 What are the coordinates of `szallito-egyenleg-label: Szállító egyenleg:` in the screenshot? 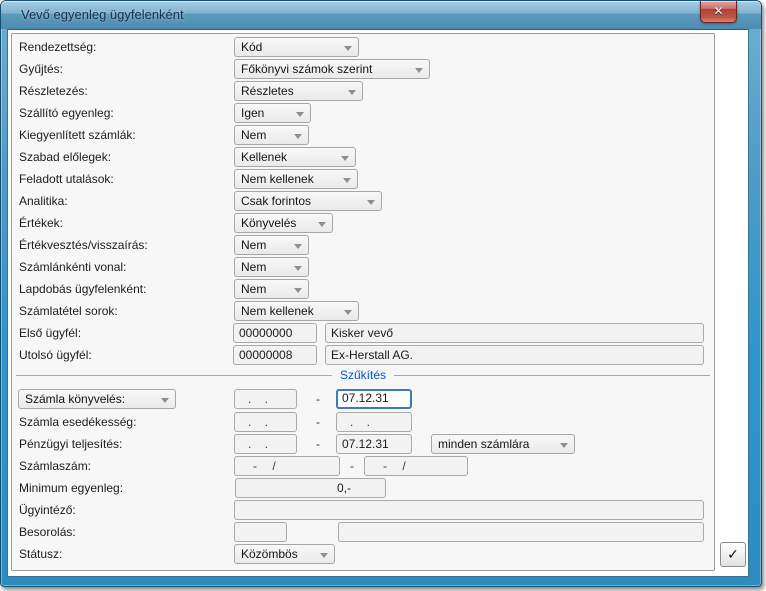 It's located at (66, 113).